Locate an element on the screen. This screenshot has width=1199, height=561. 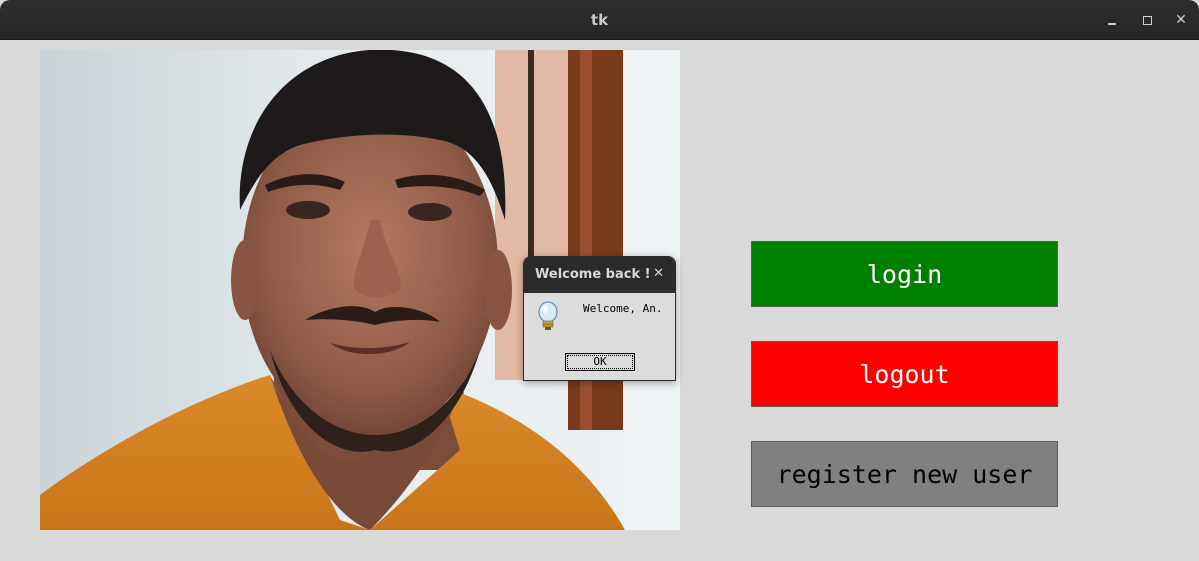
register-button-label: register new user is located at coordinates (904, 474).